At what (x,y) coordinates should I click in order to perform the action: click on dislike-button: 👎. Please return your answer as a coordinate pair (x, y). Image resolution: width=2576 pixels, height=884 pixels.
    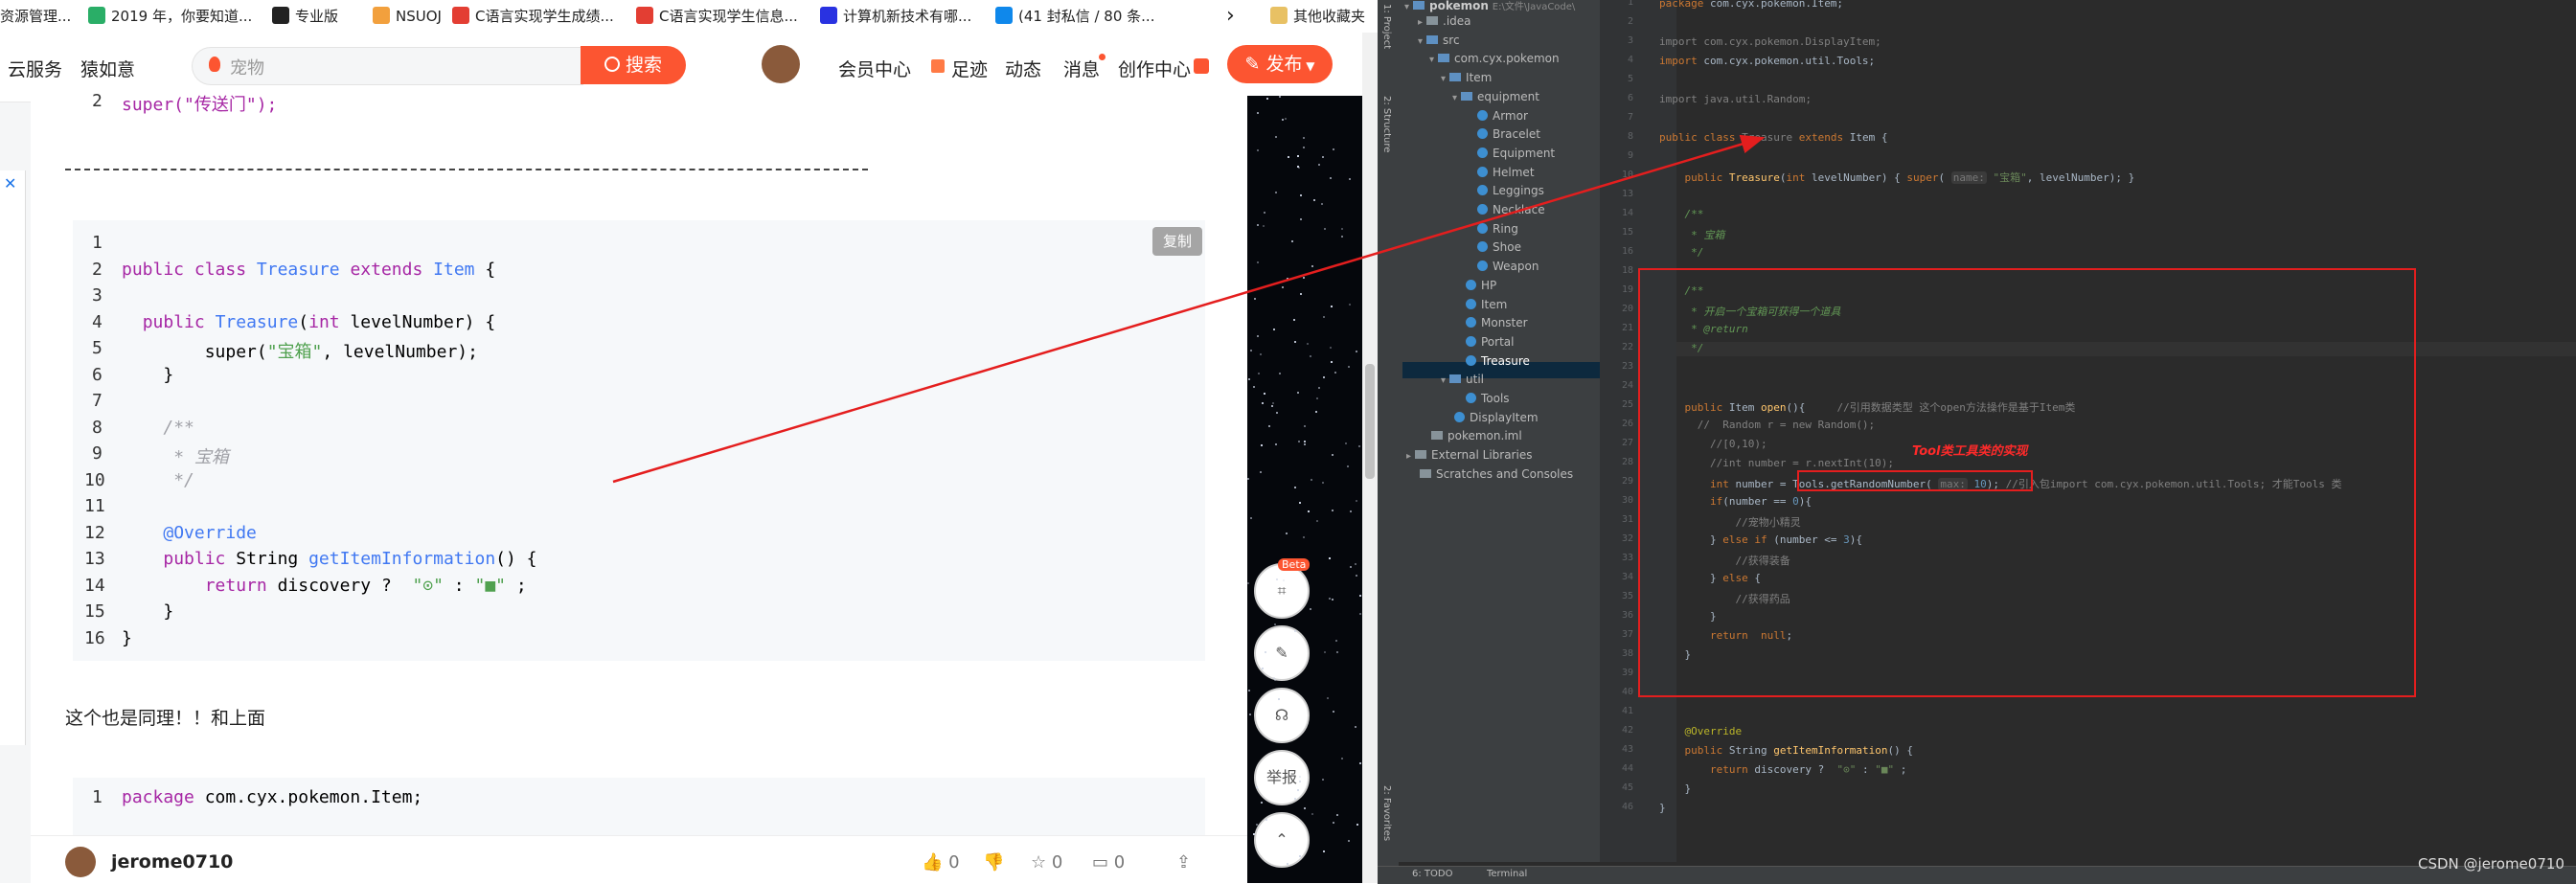
    Looking at the image, I should click on (993, 862).